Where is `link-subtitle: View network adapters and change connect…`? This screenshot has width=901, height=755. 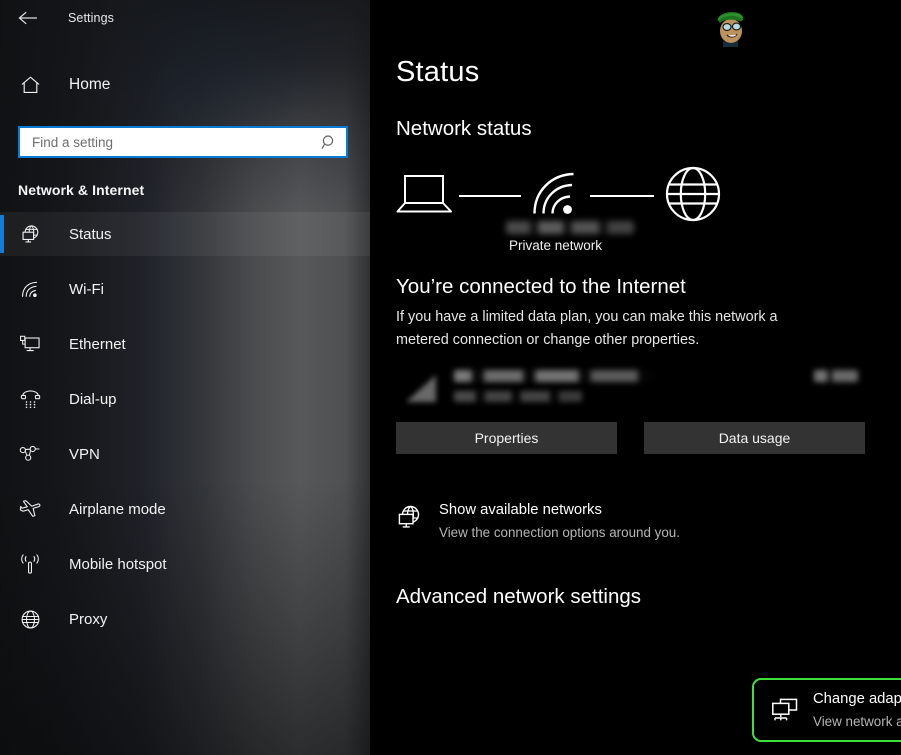 link-subtitle: View network adapters and change connect… is located at coordinates (857, 721).